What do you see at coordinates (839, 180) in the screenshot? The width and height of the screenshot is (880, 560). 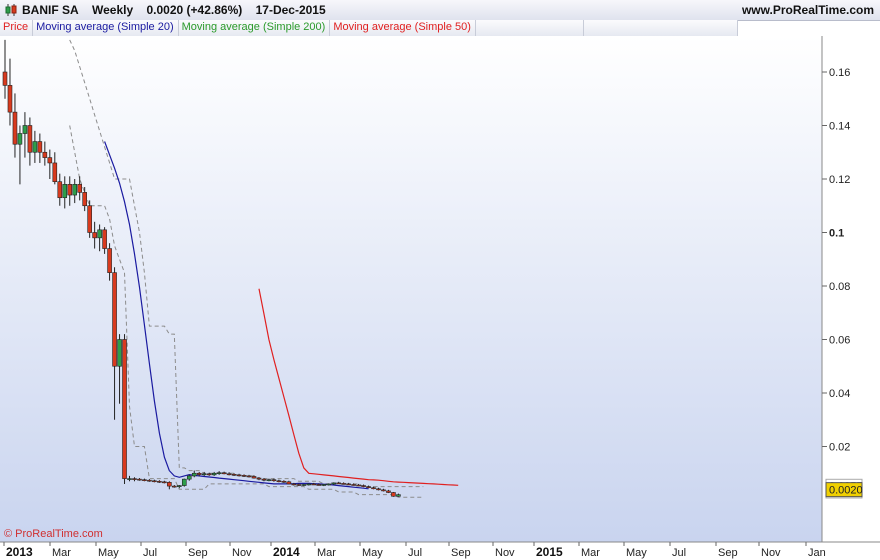 I see `y-tick-label: 0.12` at bounding box center [839, 180].